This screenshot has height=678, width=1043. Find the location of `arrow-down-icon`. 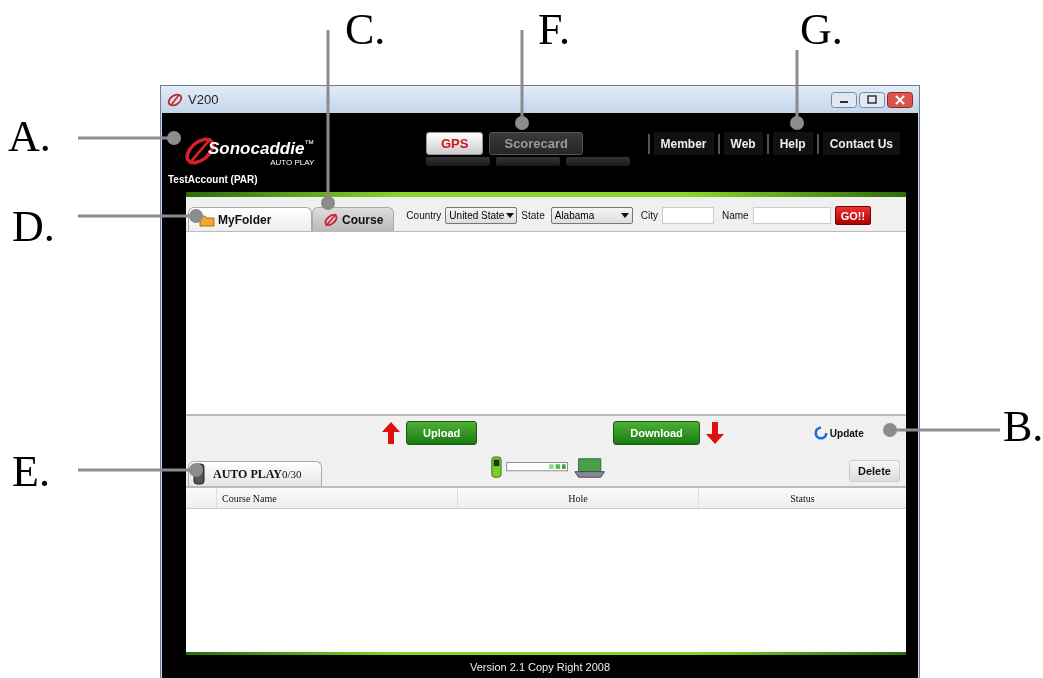

arrow-down-icon is located at coordinates (714, 433).